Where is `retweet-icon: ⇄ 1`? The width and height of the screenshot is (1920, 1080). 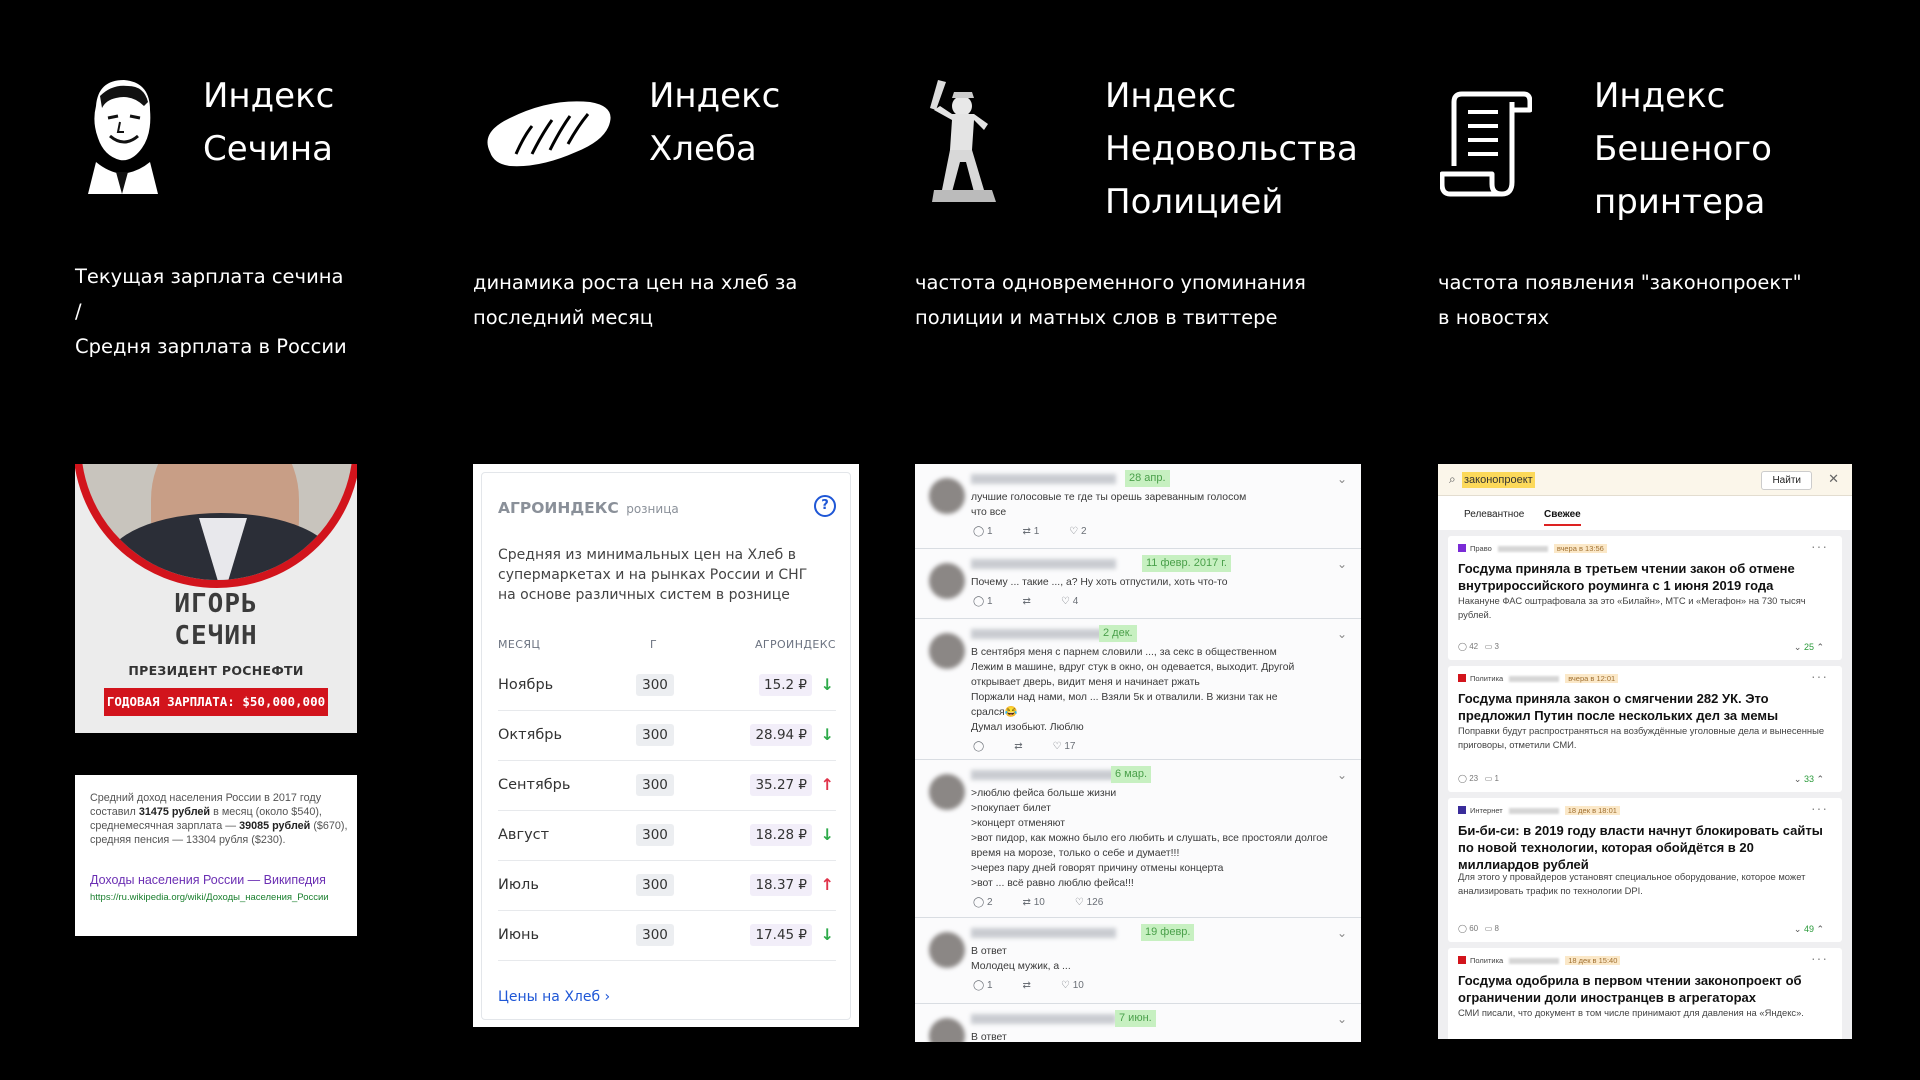 retweet-icon: ⇄ 1 is located at coordinates (1031, 531).